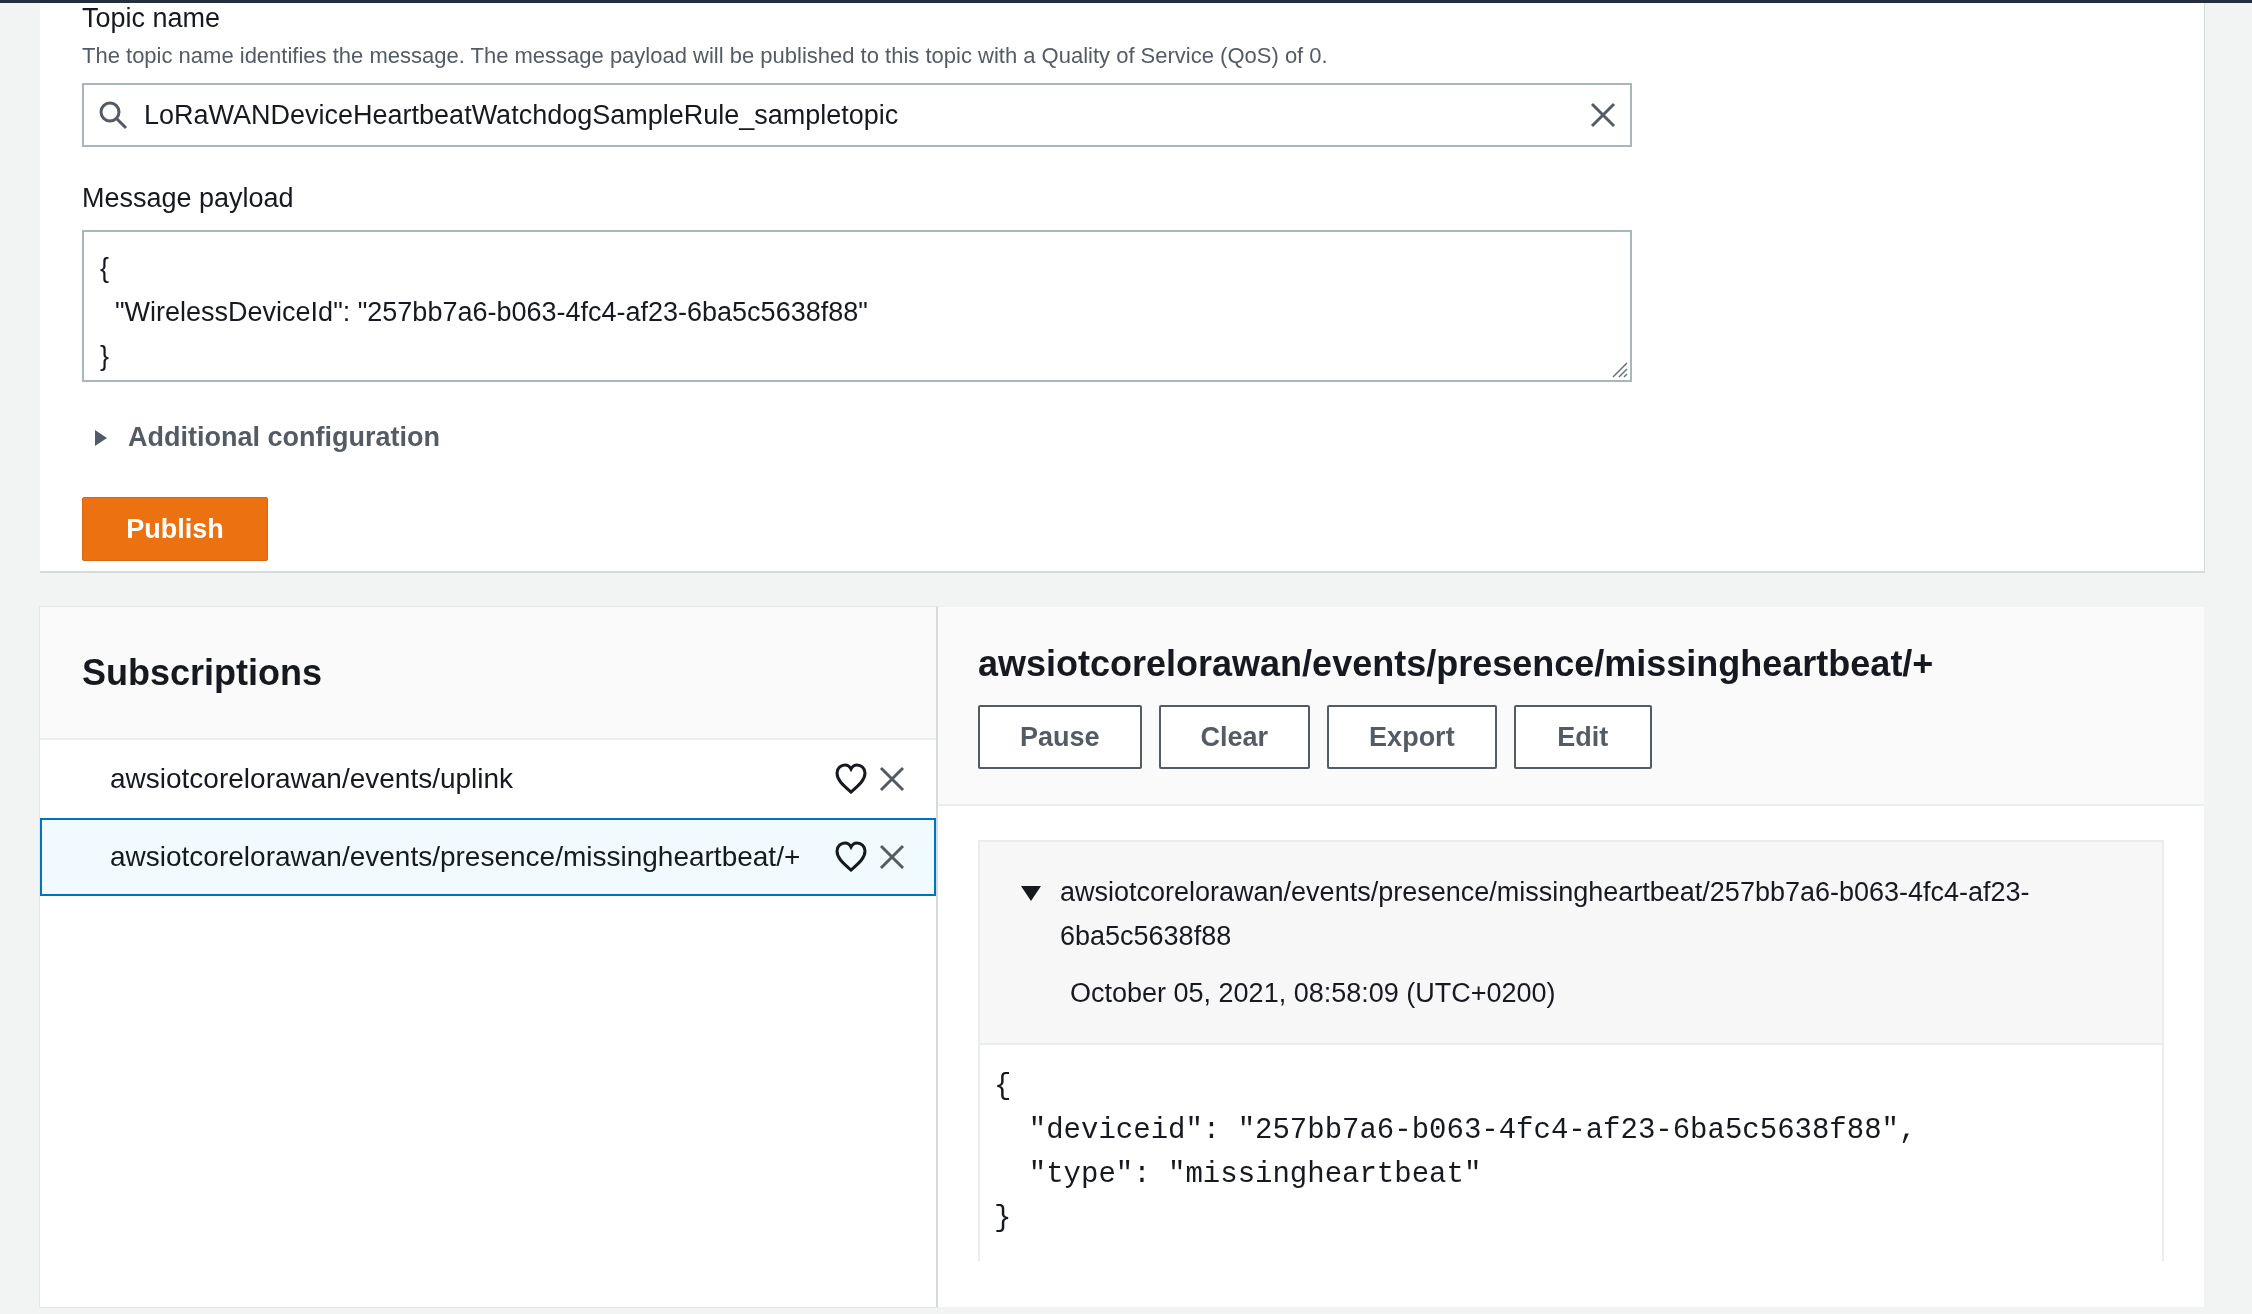 The height and width of the screenshot is (1314, 2252). What do you see at coordinates (857, 306) in the screenshot?
I see `payload-field: { "WirelessDeviceId": "257bb7a6-b063-4fc4-af23-6ba5c5638f88" }` at bounding box center [857, 306].